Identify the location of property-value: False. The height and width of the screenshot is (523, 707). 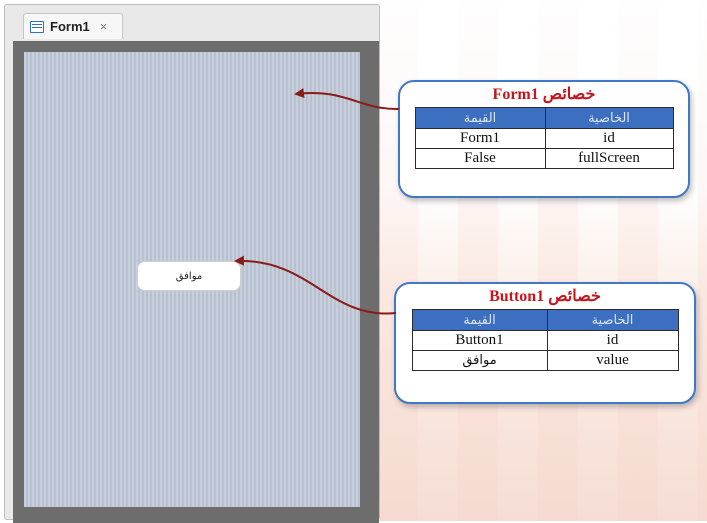
(480, 158).